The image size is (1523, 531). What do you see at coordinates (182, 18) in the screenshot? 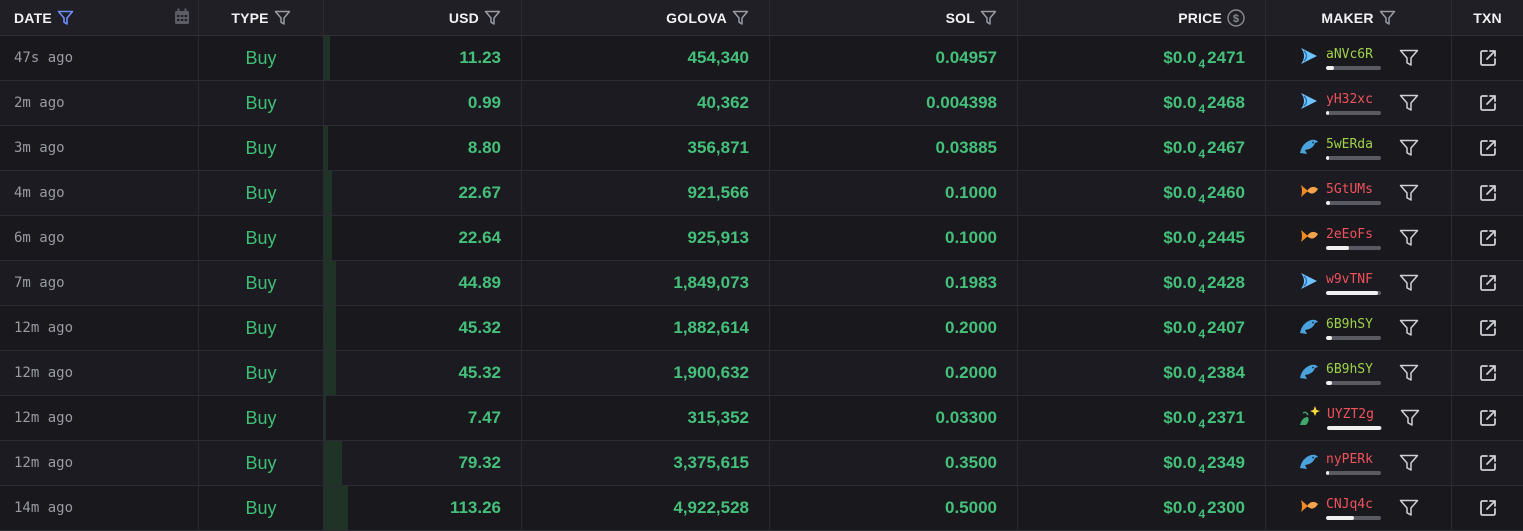
I see `calendar-icon` at bounding box center [182, 18].